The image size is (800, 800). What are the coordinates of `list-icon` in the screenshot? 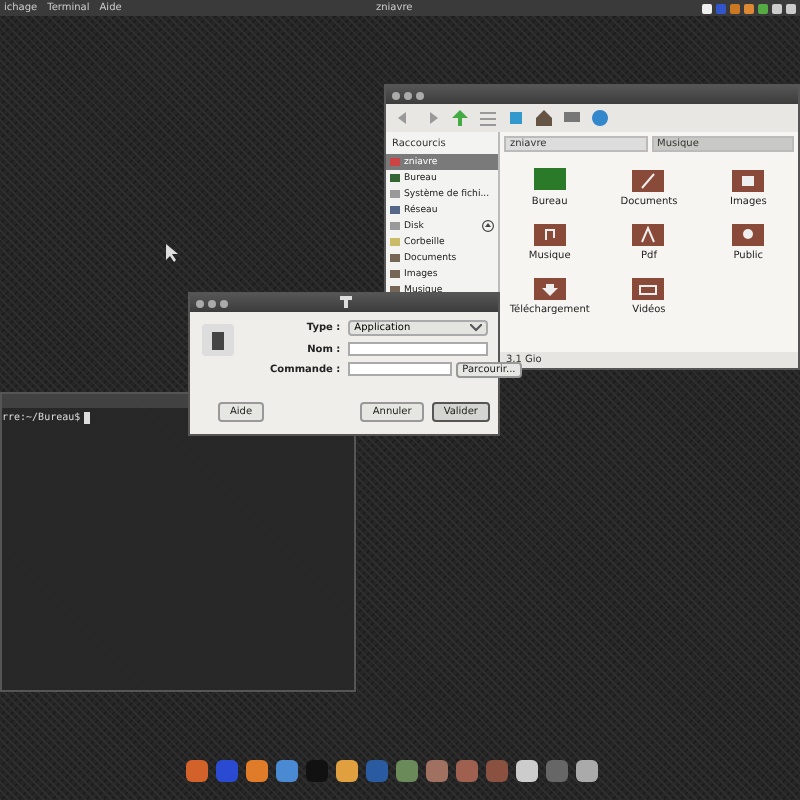 It's located at (488, 118).